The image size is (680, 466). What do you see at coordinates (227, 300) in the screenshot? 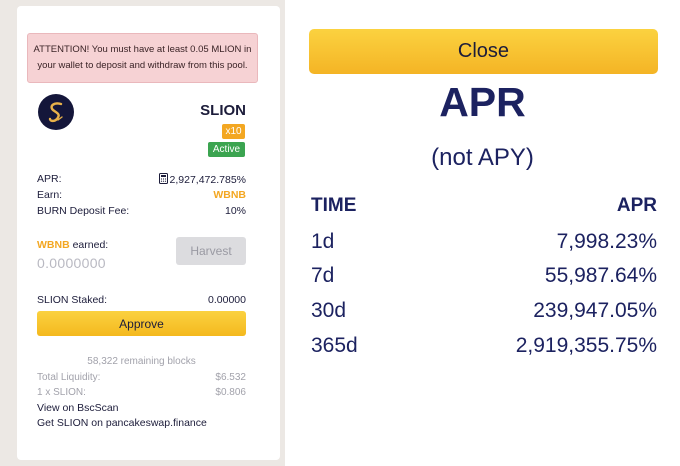
I see `staked-value: 0.00000` at bounding box center [227, 300].